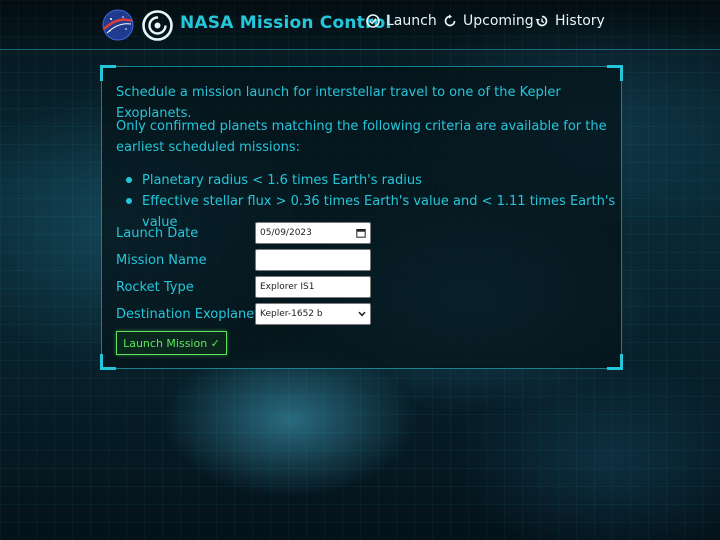 This screenshot has height=540, width=720. What do you see at coordinates (450, 20) in the screenshot?
I see `refresh-icon` at bounding box center [450, 20].